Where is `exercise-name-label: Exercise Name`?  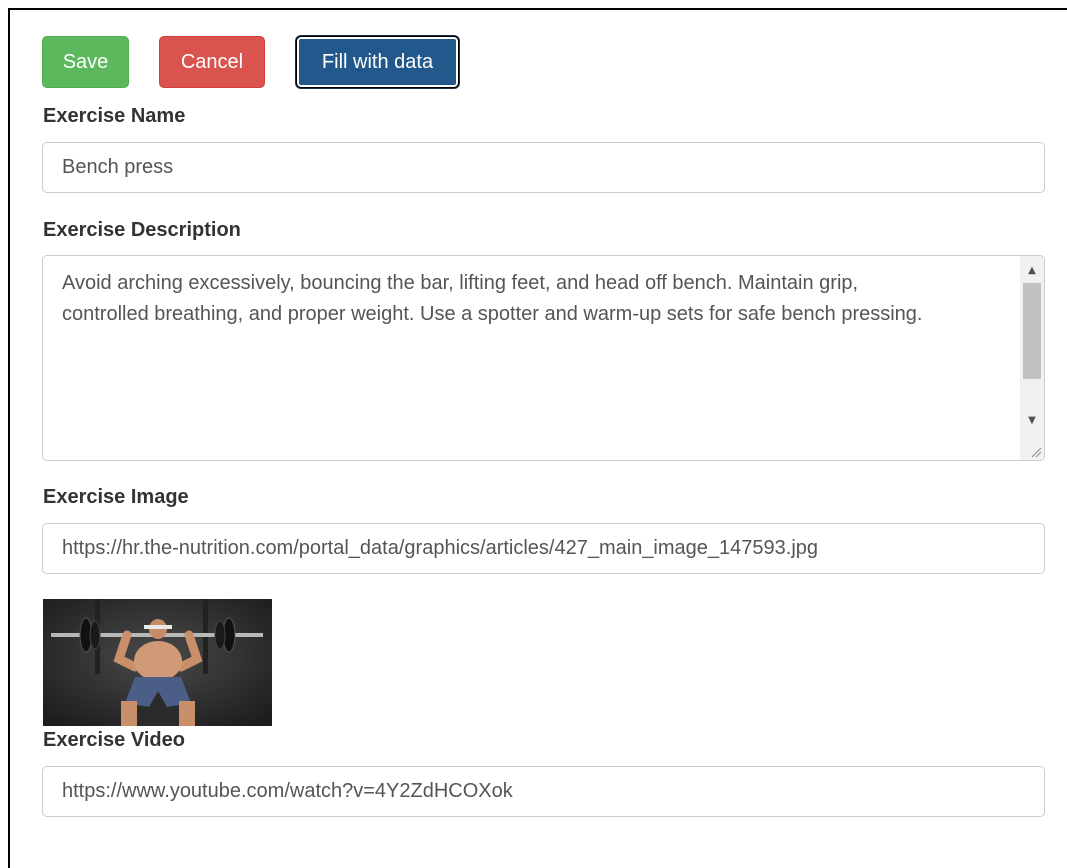 exercise-name-label: Exercise Name is located at coordinates (114, 116).